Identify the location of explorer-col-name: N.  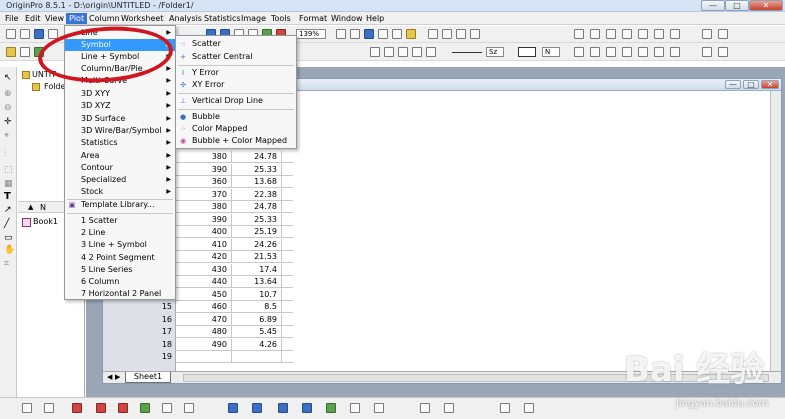
(43, 207).